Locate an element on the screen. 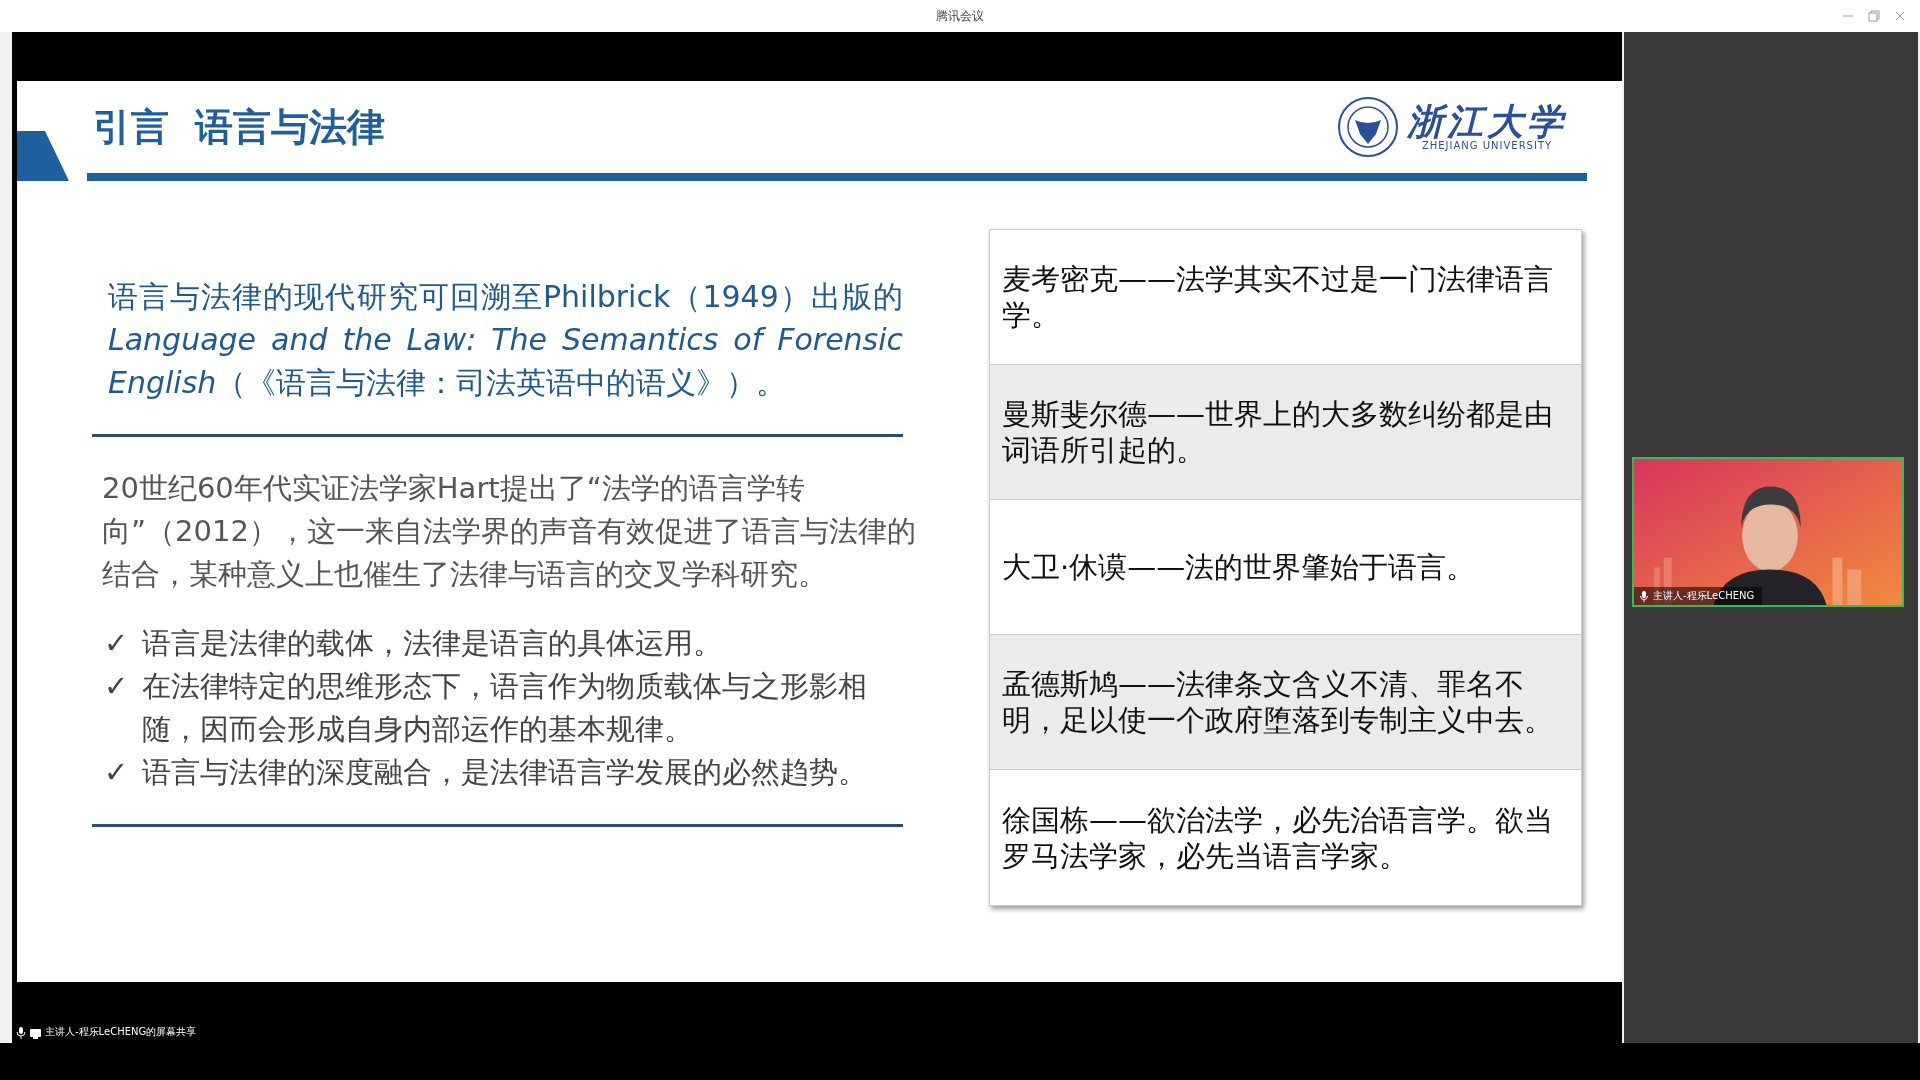  emblem-icon is located at coordinates (1368, 127).